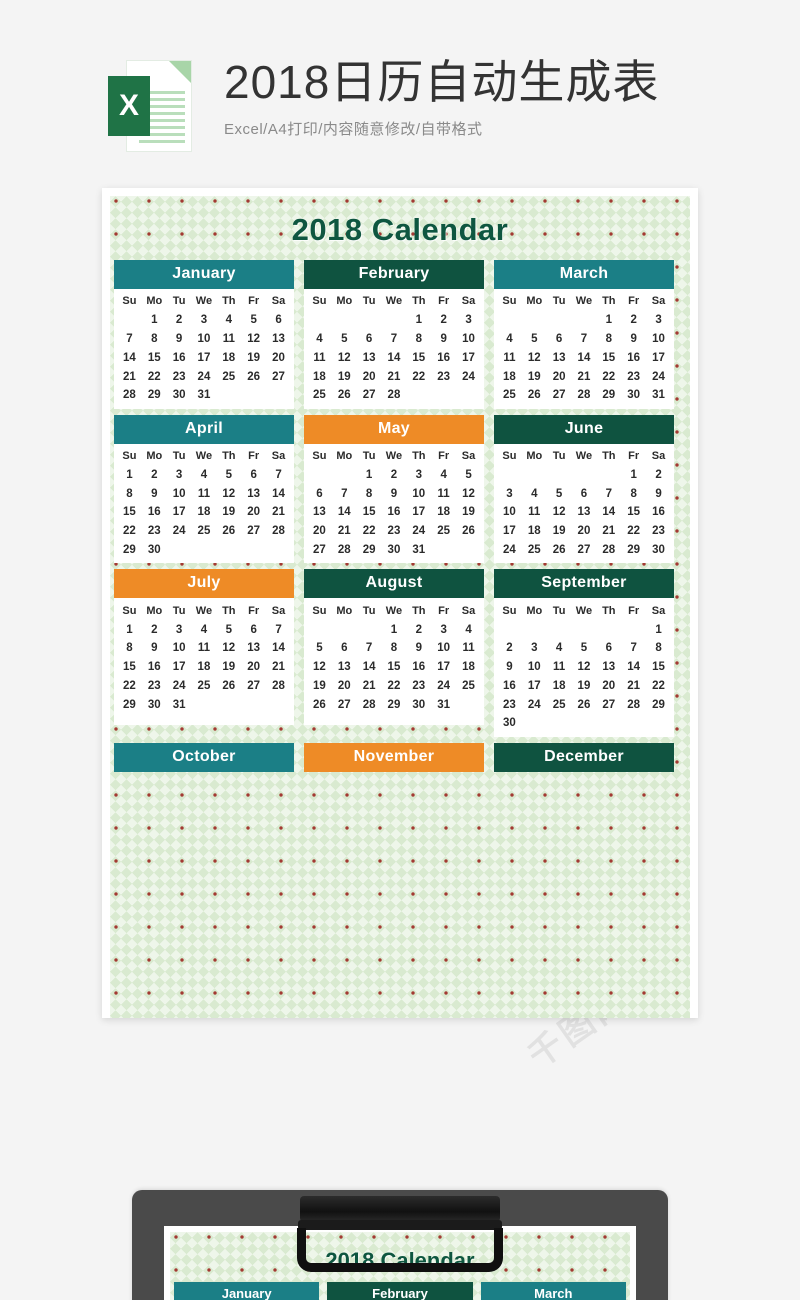 The image size is (800, 1300). I want to click on month-header: December, so click(584, 757).